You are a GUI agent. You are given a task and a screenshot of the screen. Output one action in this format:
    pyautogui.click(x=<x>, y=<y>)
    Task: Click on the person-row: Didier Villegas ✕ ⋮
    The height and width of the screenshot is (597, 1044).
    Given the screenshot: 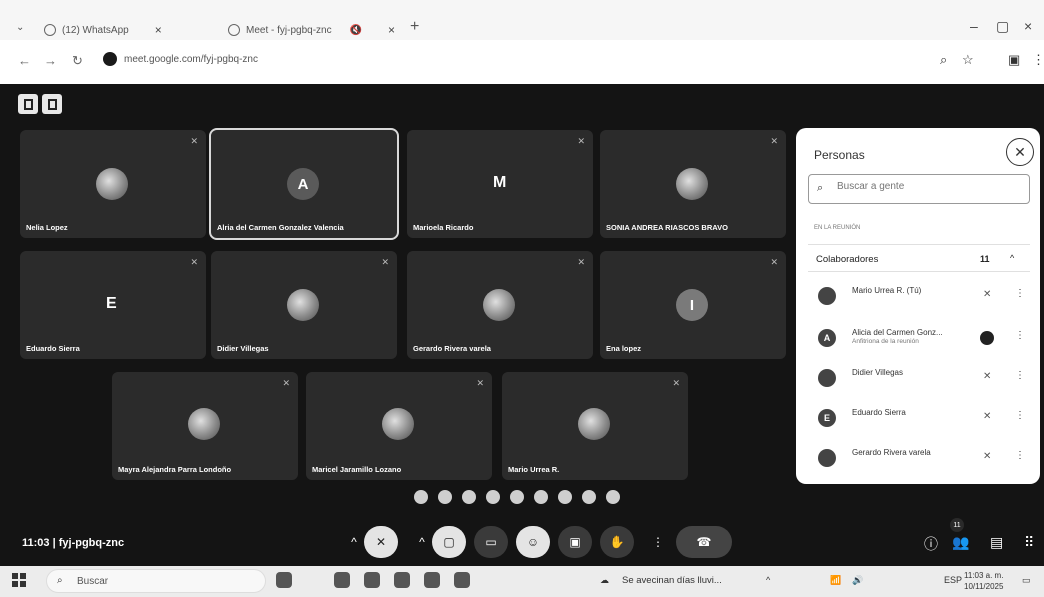 What is the action you would take?
    pyautogui.click(x=919, y=379)
    